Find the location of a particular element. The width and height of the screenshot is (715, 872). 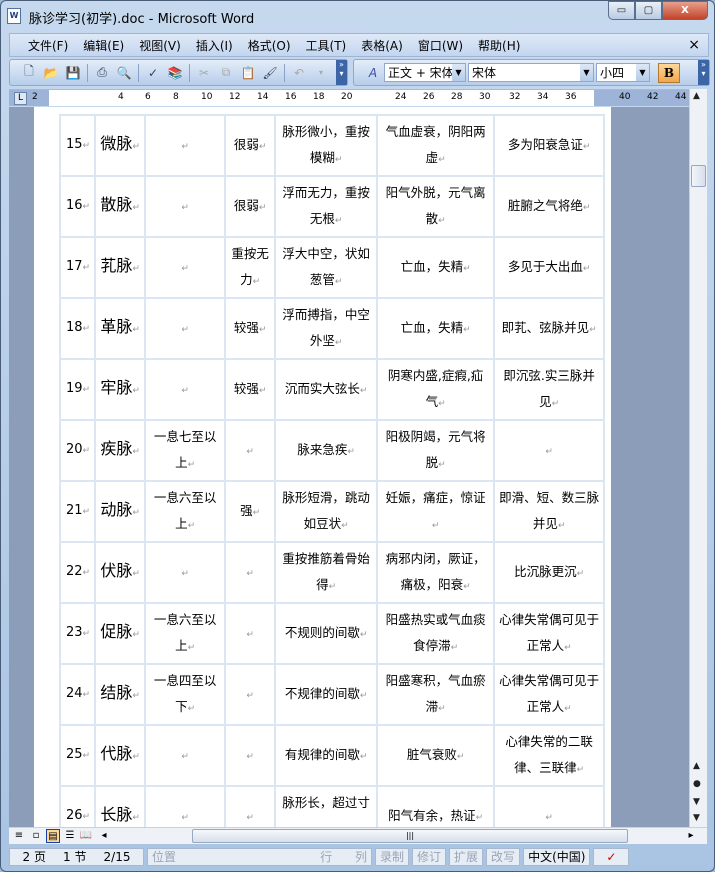

row-number-cell: 16↵ is located at coordinates (77, 206).